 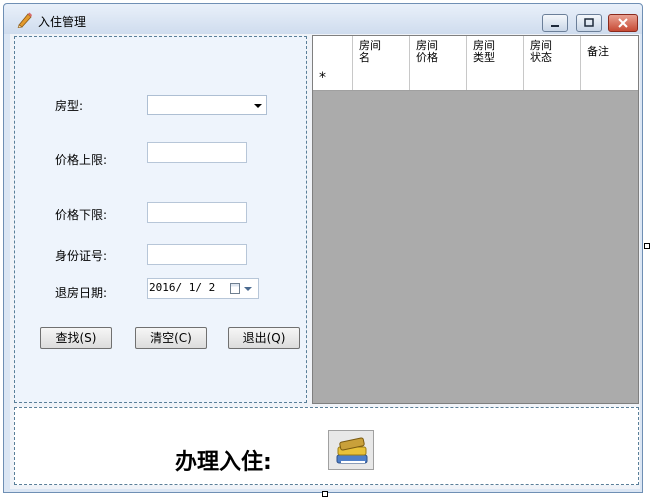 I want to click on resize-handle-right, so click(x=647, y=246).